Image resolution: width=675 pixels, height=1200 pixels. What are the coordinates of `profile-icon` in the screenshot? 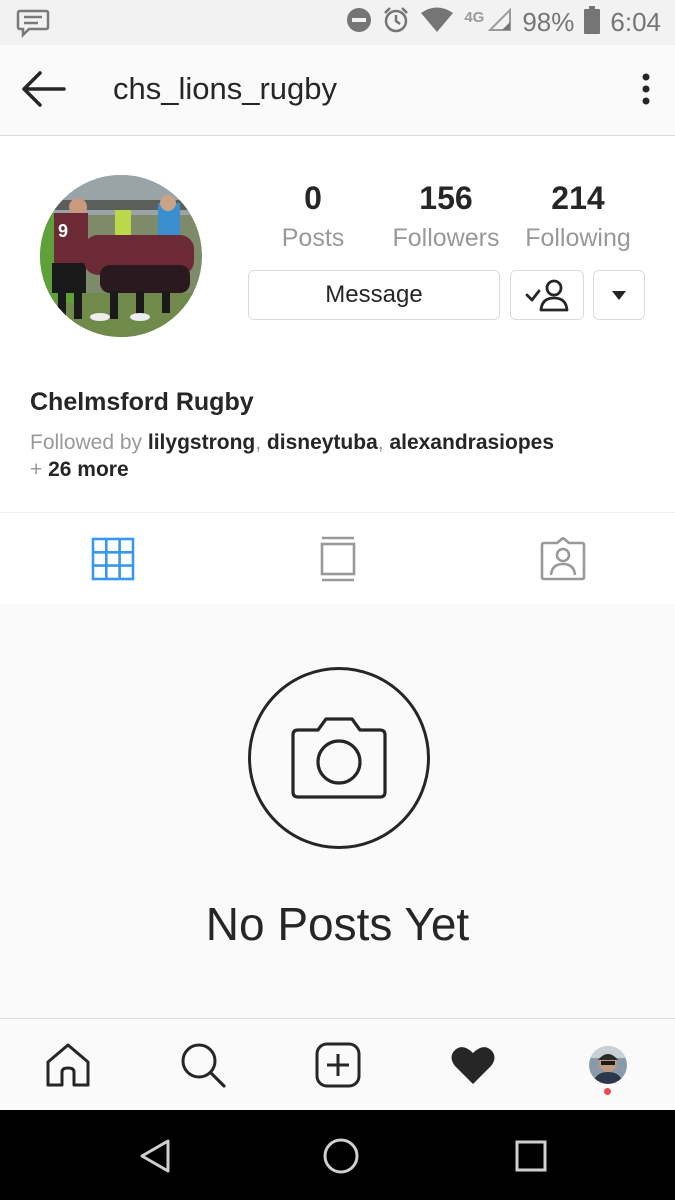 It's located at (607, 1065).